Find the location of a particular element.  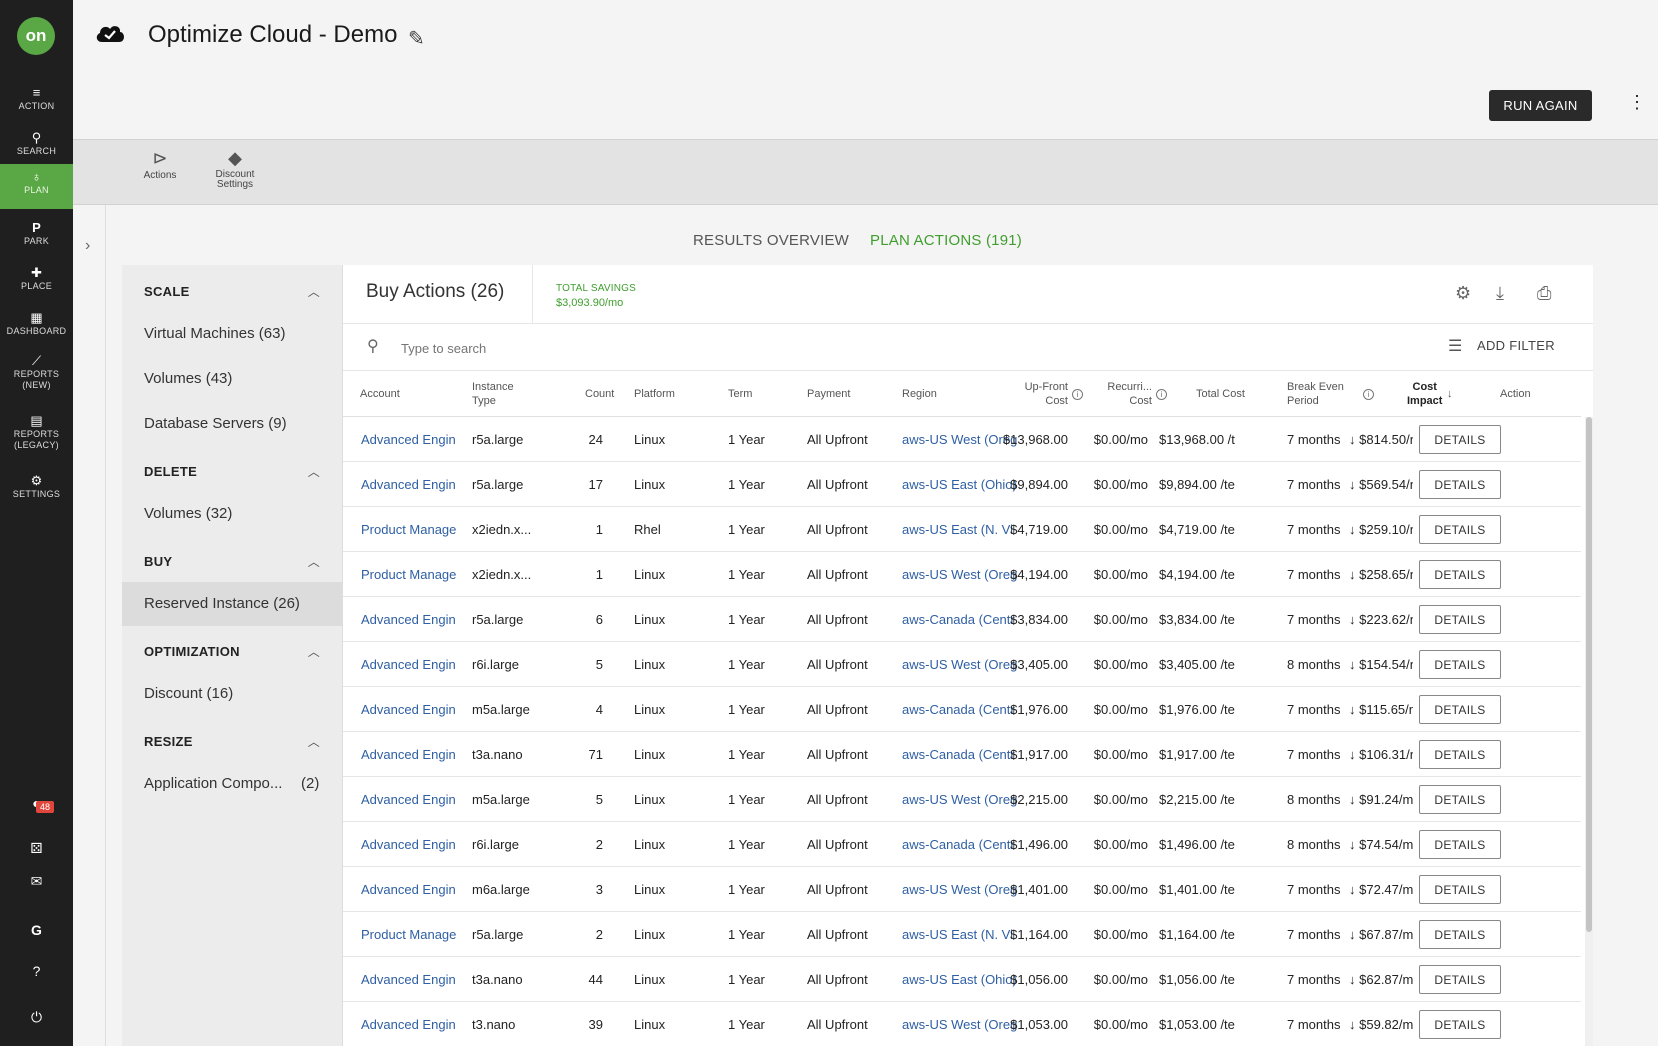

side-item-application-component: Application Compo... (2) is located at coordinates (232, 784).